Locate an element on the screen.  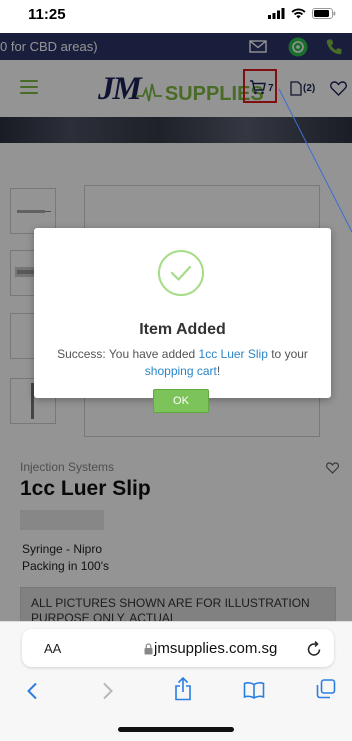
ok-button: OK is located at coordinates (181, 401).